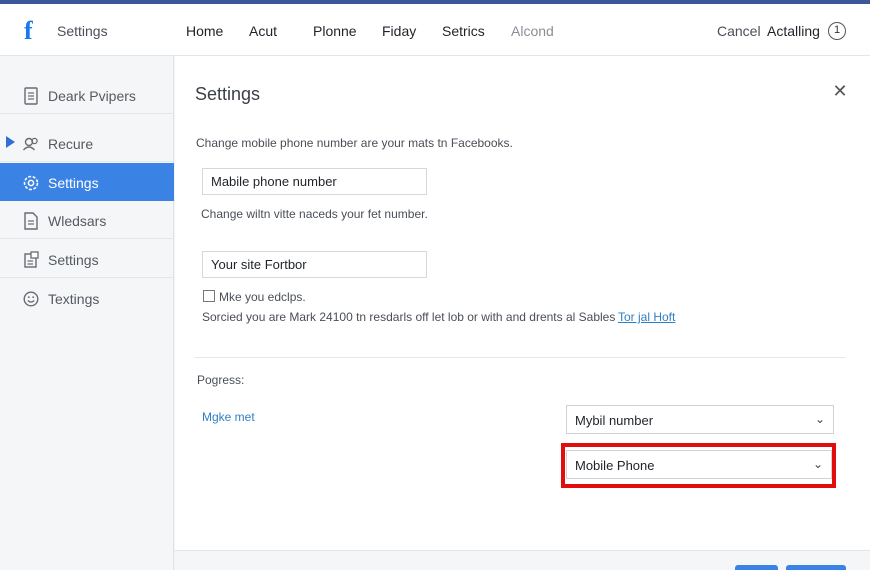  I want to click on document-icon, so click(31, 96).